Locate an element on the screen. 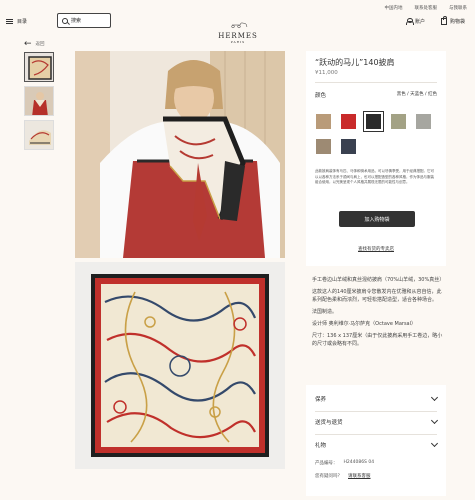 Image resolution: width=475 pixels, height=500 pixels. search-icon is located at coordinates (65, 20).